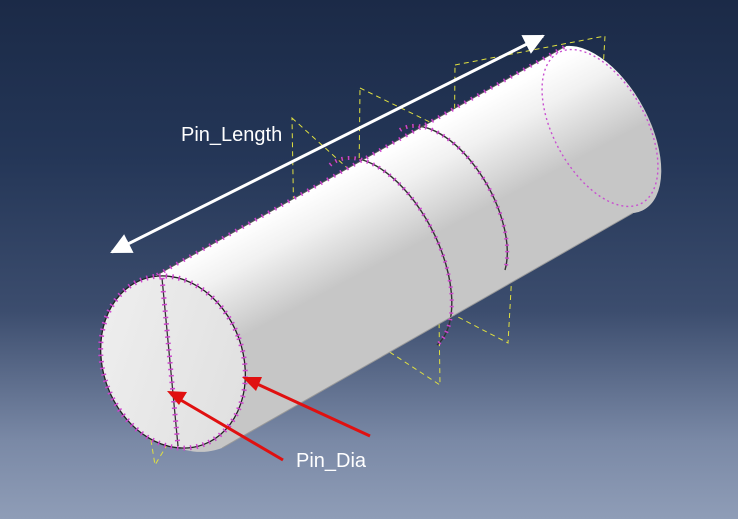 This screenshot has width=738, height=519. Describe the element at coordinates (331, 461) in the screenshot. I see `pin-dia-label: Pin_Dia` at that location.